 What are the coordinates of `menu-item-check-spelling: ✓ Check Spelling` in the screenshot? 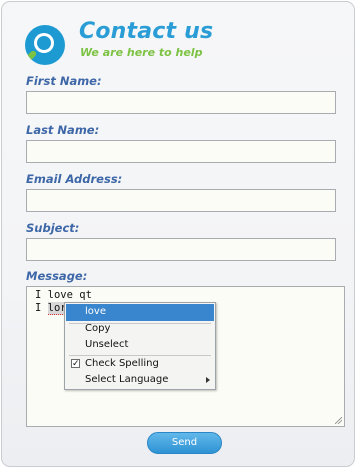 It's located at (140, 364).